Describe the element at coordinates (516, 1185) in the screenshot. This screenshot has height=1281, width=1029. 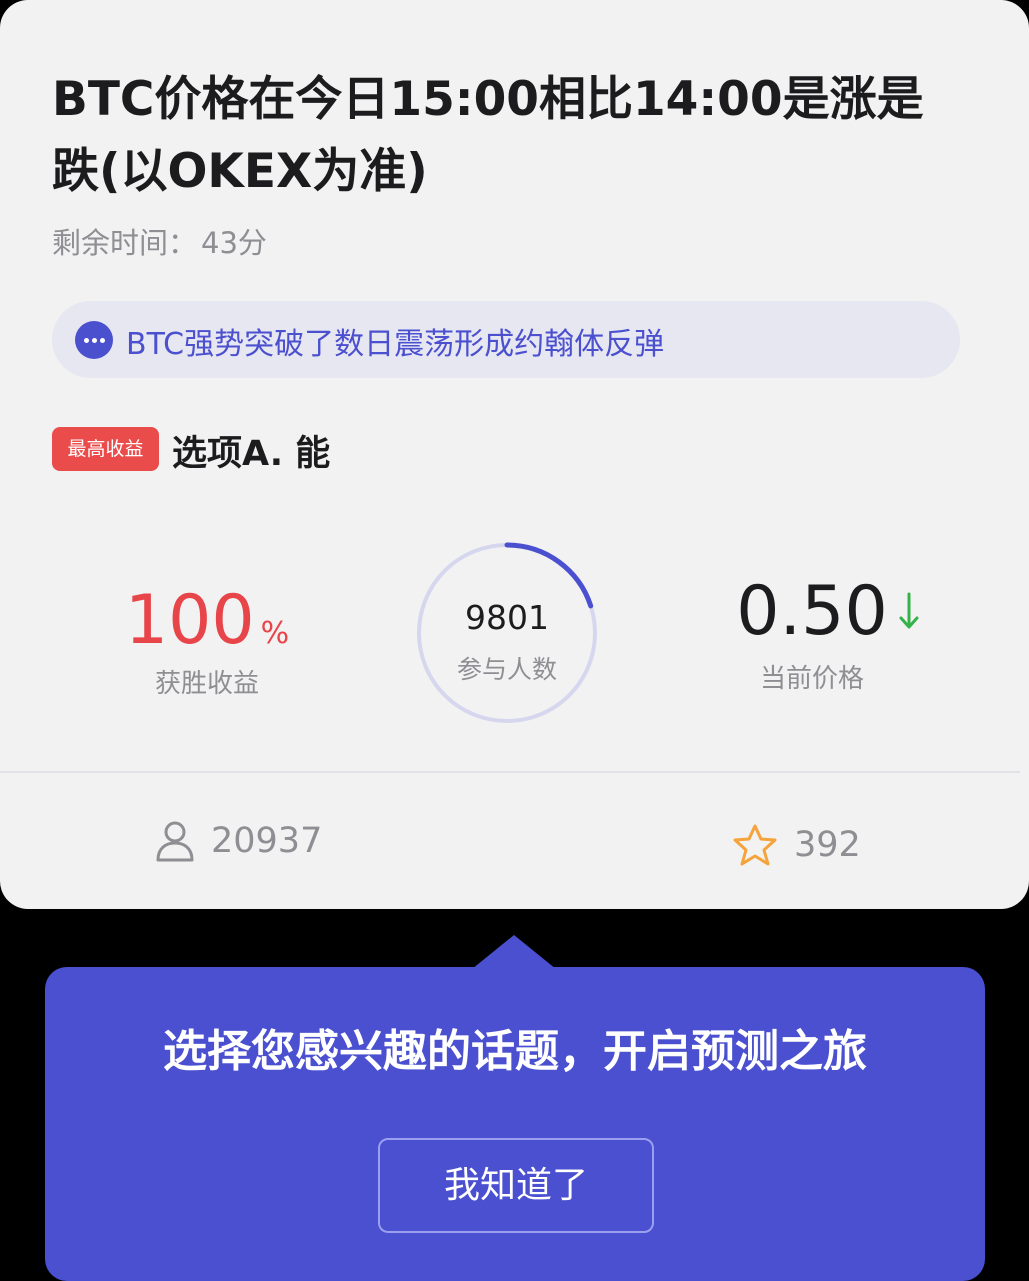
I see `got-it-button: 我知道了` at that location.